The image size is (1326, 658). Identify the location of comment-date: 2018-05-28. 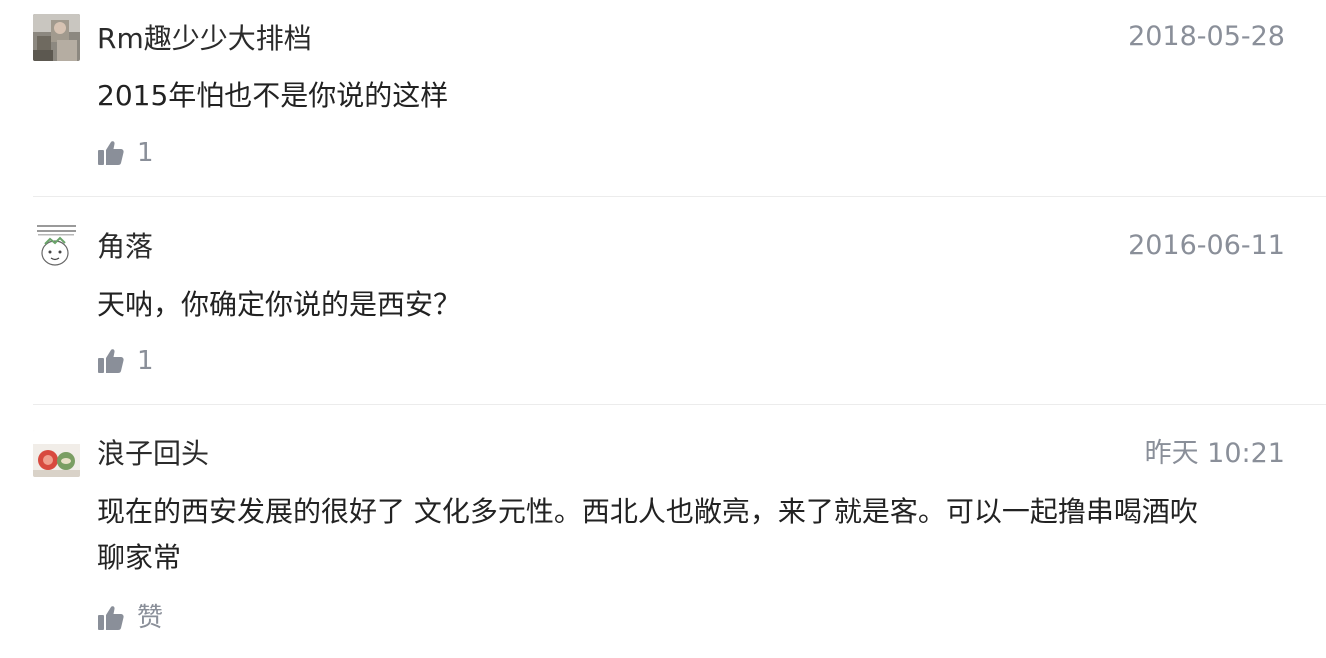
(1206, 36).